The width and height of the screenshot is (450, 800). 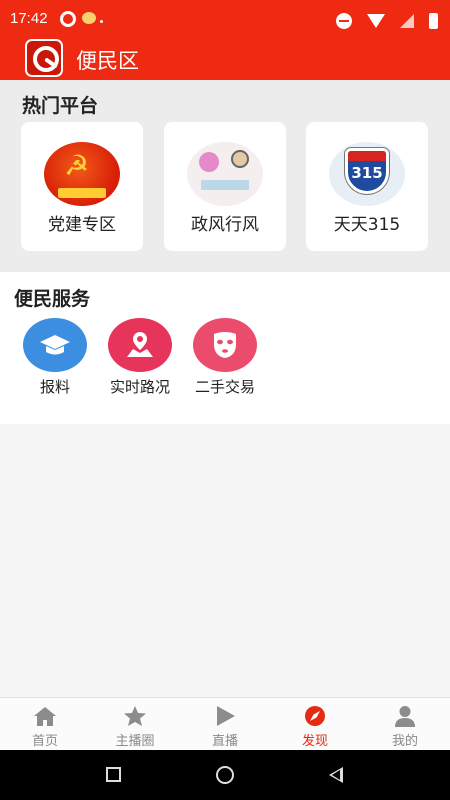 I want to click on bottom-tab-bar: 首页 主播圈 直播 发现 我的, so click(x=225, y=723).